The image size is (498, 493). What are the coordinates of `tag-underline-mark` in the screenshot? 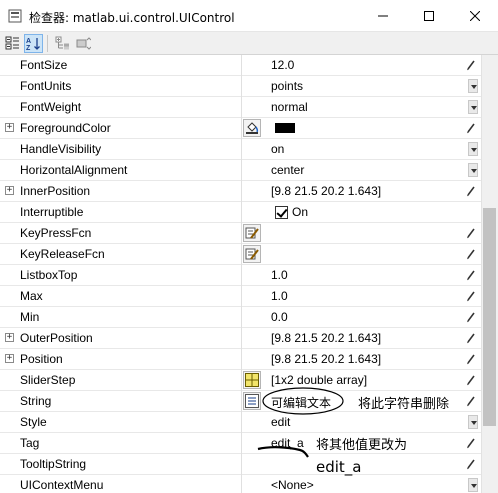 It's located at (283, 452).